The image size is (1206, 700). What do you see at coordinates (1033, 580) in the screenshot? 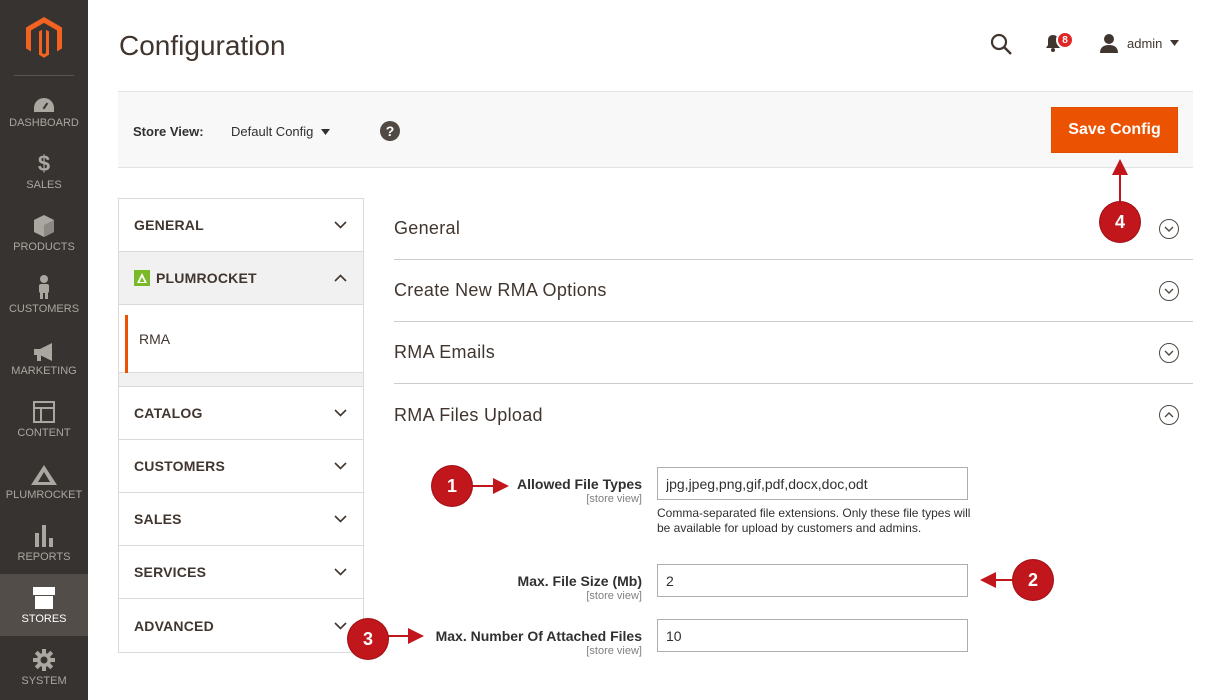
I see `callout-badge-2: 2` at bounding box center [1033, 580].